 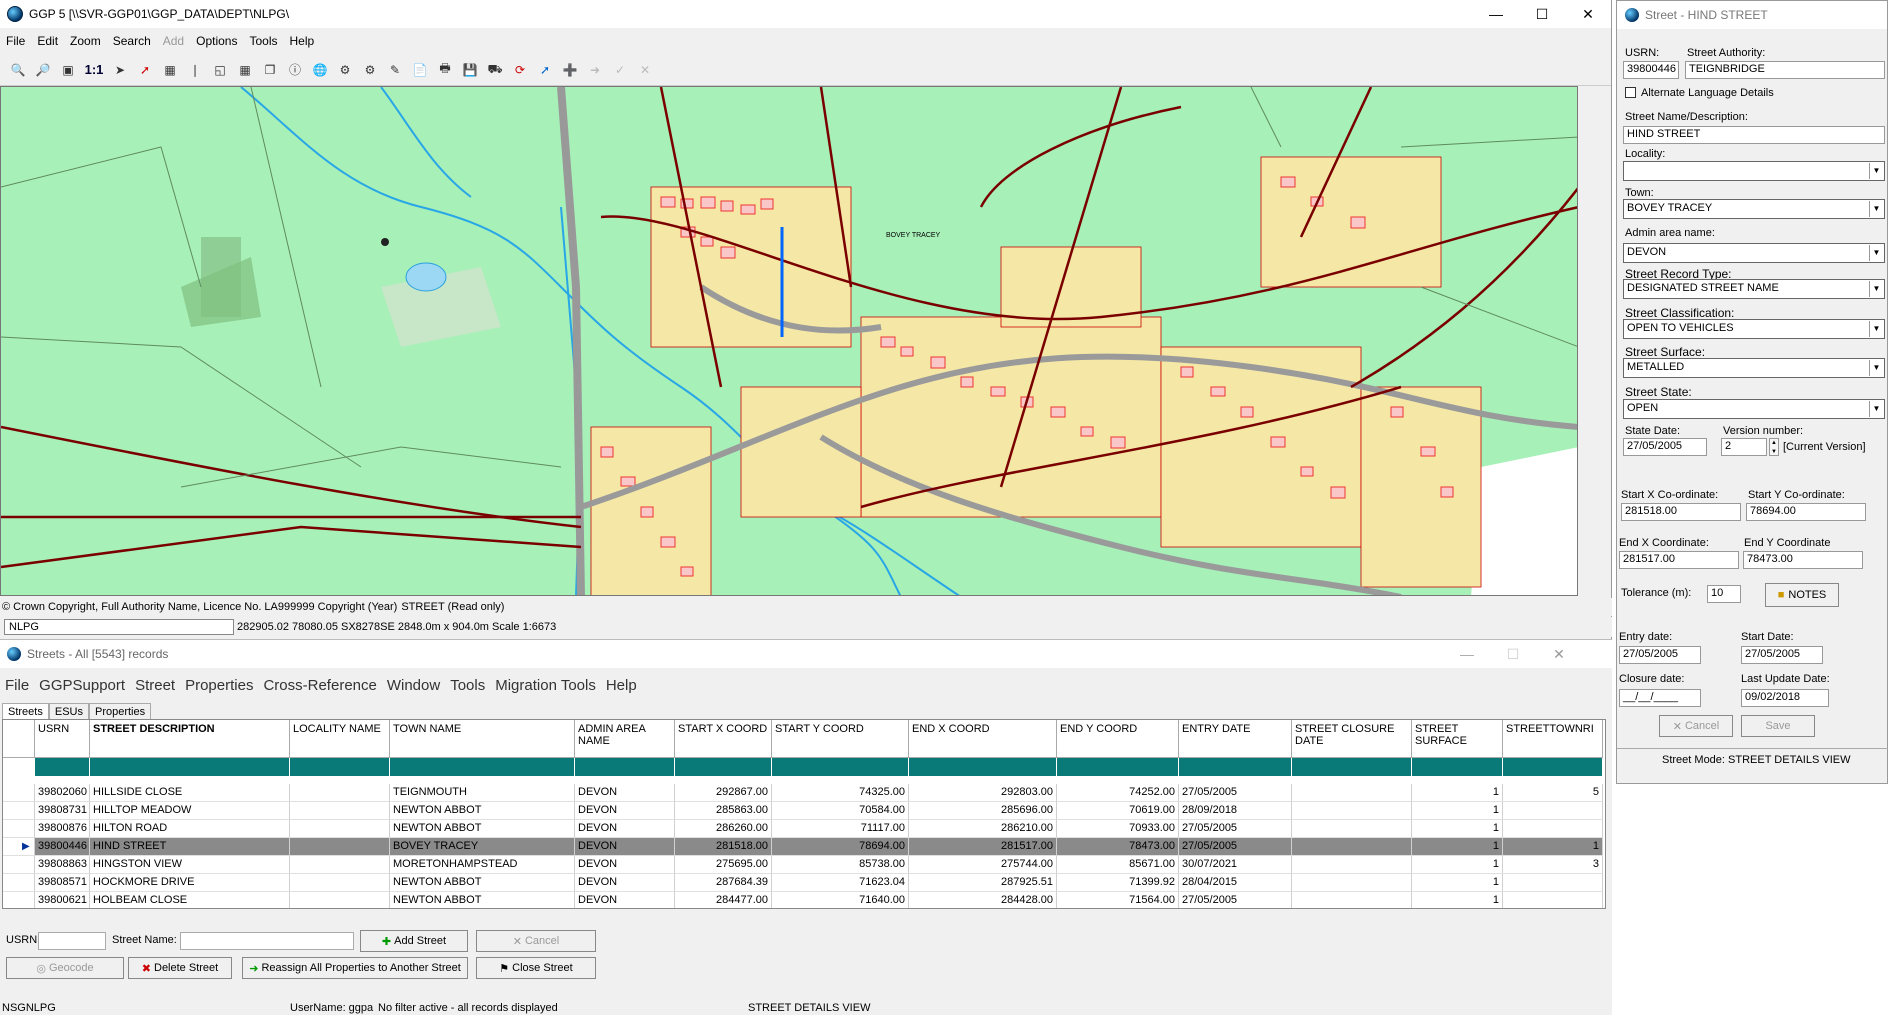 What do you see at coordinates (520, 70) in the screenshot?
I see `refresh-icon: ⟳` at bounding box center [520, 70].